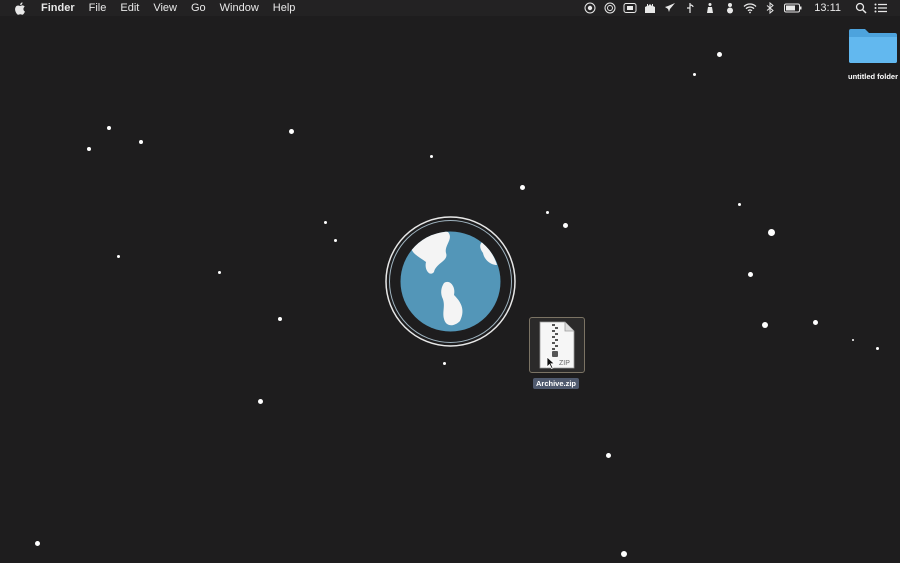 The height and width of the screenshot is (563, 900). I want to click on figure-icon, so click(710, 8).